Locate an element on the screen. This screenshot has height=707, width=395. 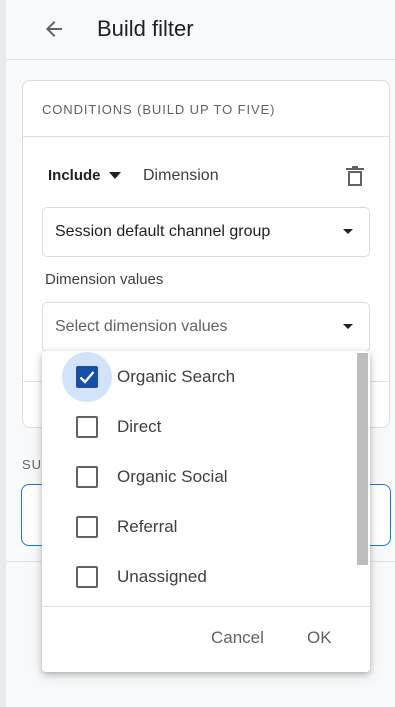
trash-icon is located at coordinates (355, 176).